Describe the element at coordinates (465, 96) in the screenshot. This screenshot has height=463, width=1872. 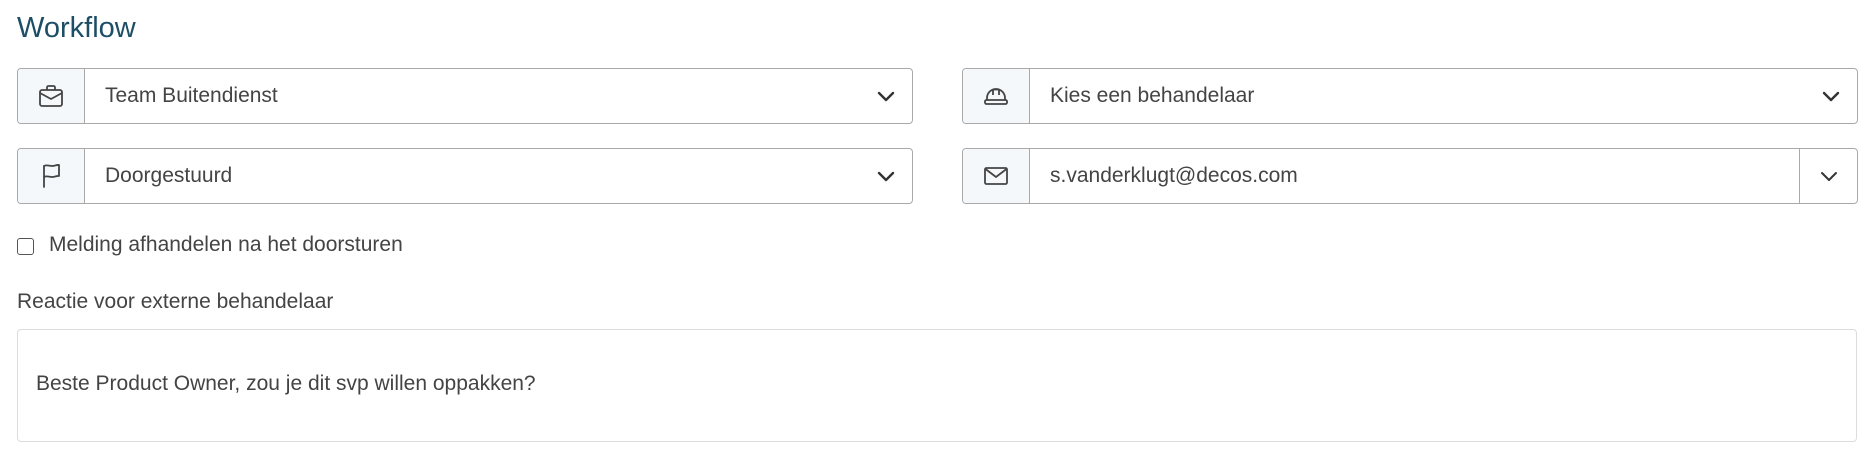
I see `team-select: Team Buitendienst` at that location.